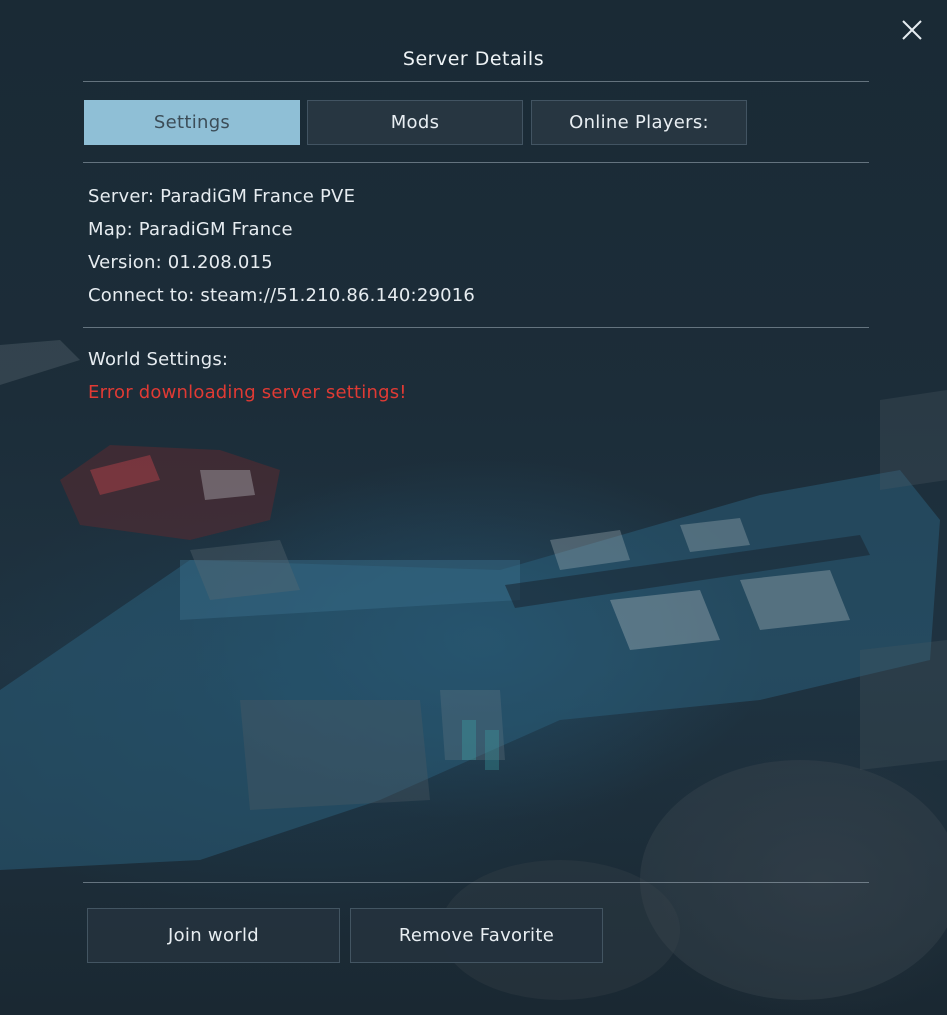  What do you see at coordinates (158, 359) in the screenshot?
I see `world-settings-heading: World Settings:` at bounding box center [158, 359].